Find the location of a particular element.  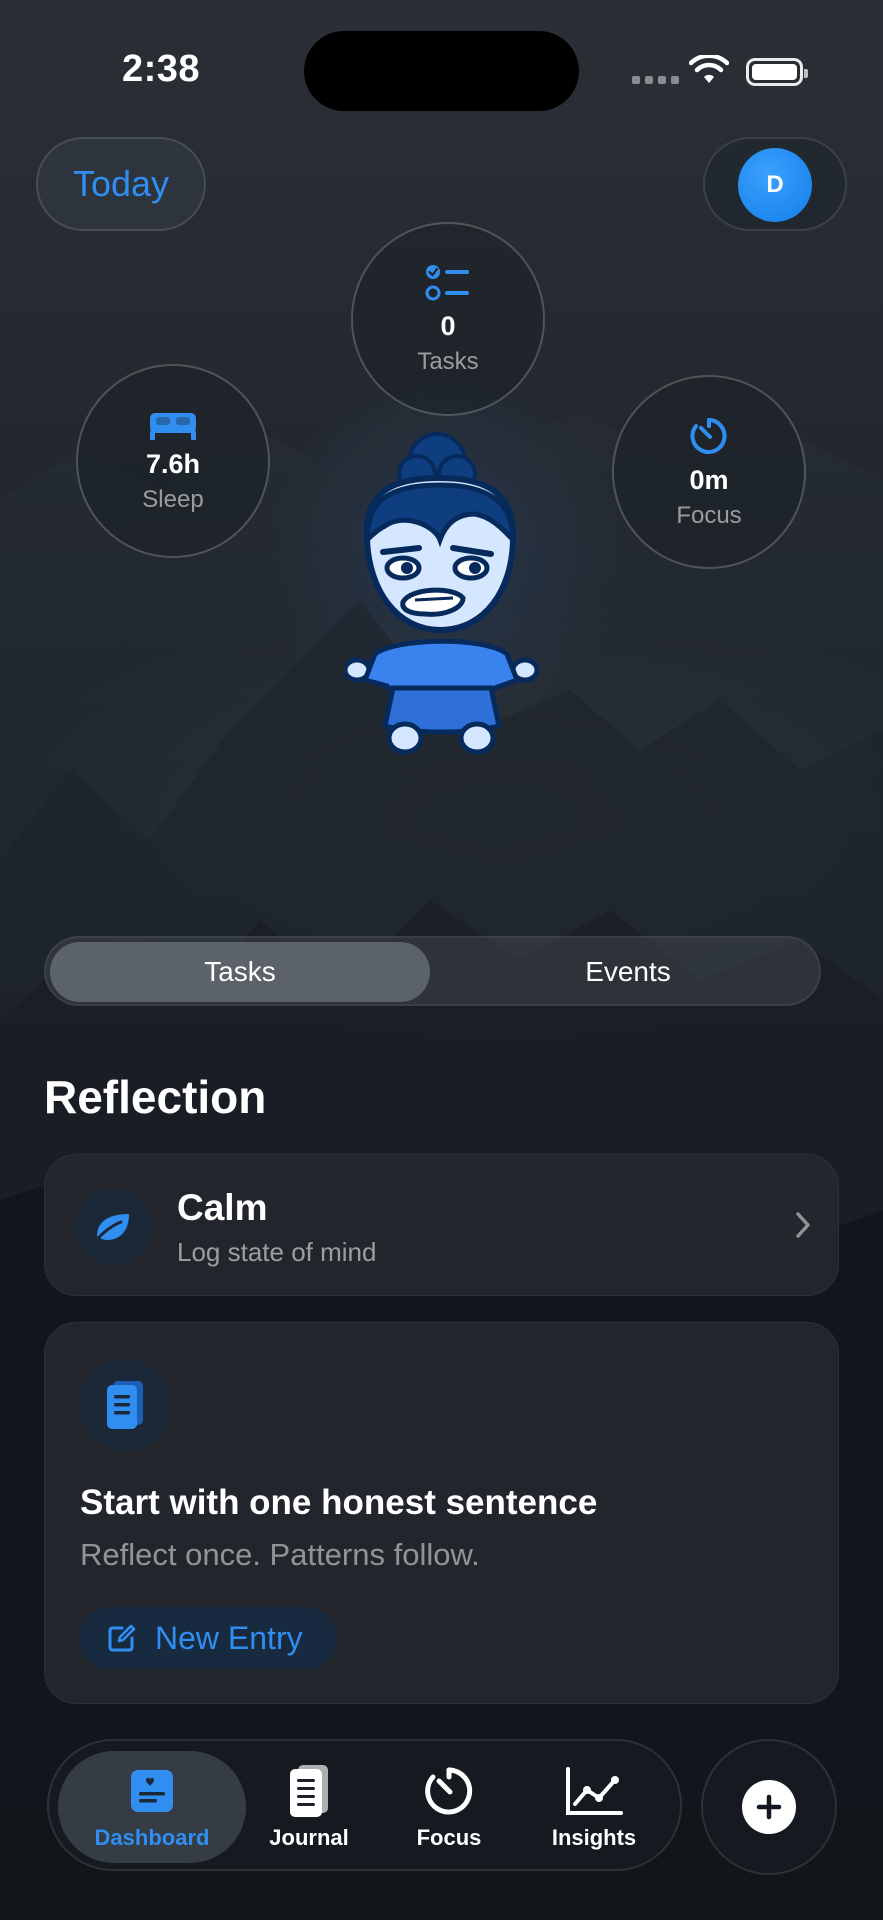

tab-focus-label: Focus is located at coordinates (449, 1837).